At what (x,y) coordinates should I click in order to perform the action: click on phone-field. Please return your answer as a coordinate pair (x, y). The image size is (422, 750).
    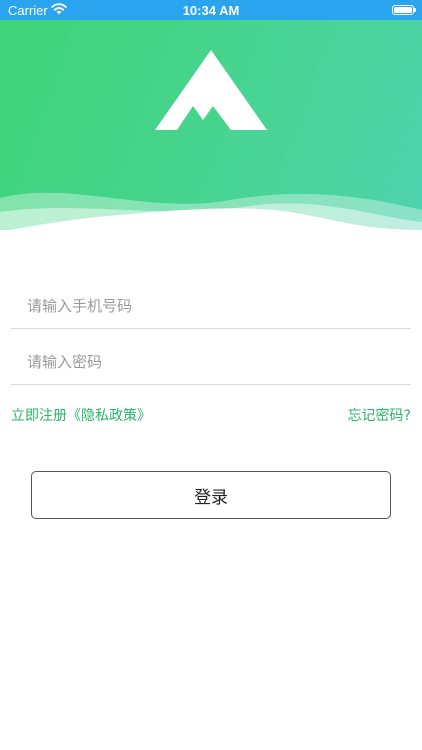
    Looking at the image, I should click on (211, 306).